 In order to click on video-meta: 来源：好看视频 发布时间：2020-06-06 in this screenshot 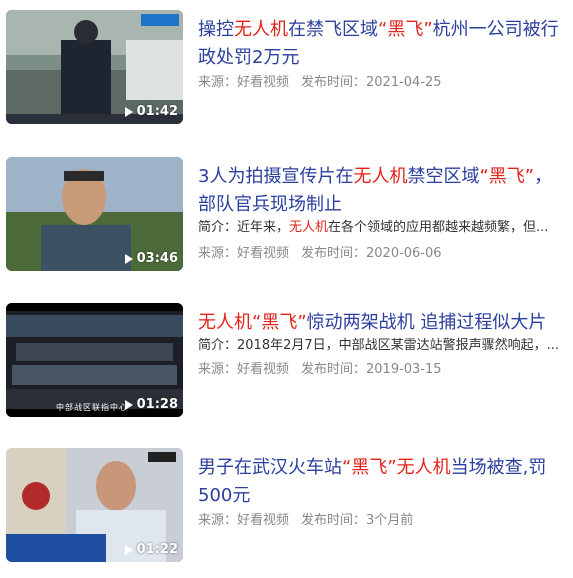, I will do `click(383, 254)`.